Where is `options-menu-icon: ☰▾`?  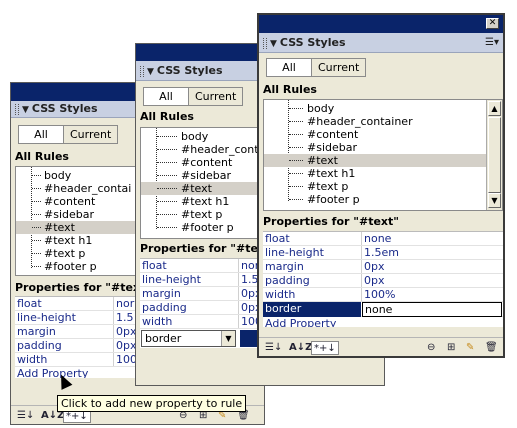 options-menu-icon: ☰▾ is located at coordinates (492, 42).